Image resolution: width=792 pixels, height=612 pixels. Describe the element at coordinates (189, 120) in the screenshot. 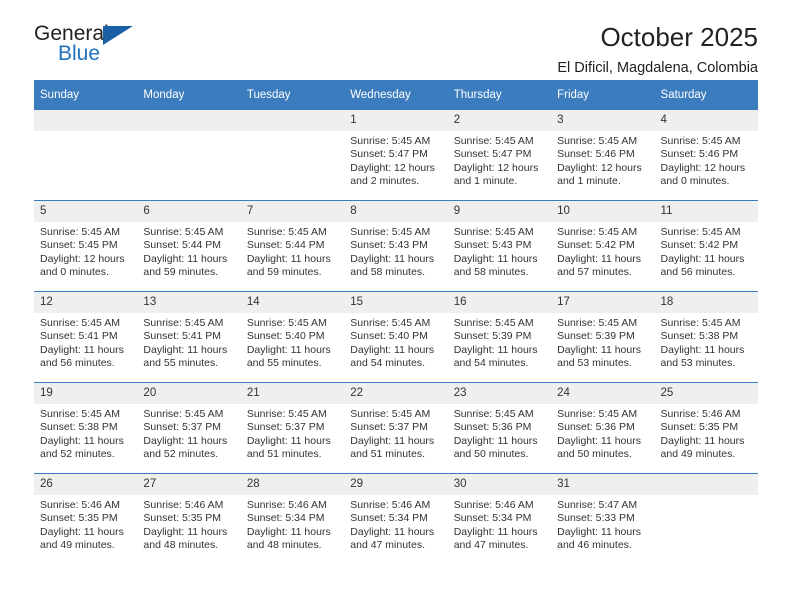

I see `day-number` at that location.